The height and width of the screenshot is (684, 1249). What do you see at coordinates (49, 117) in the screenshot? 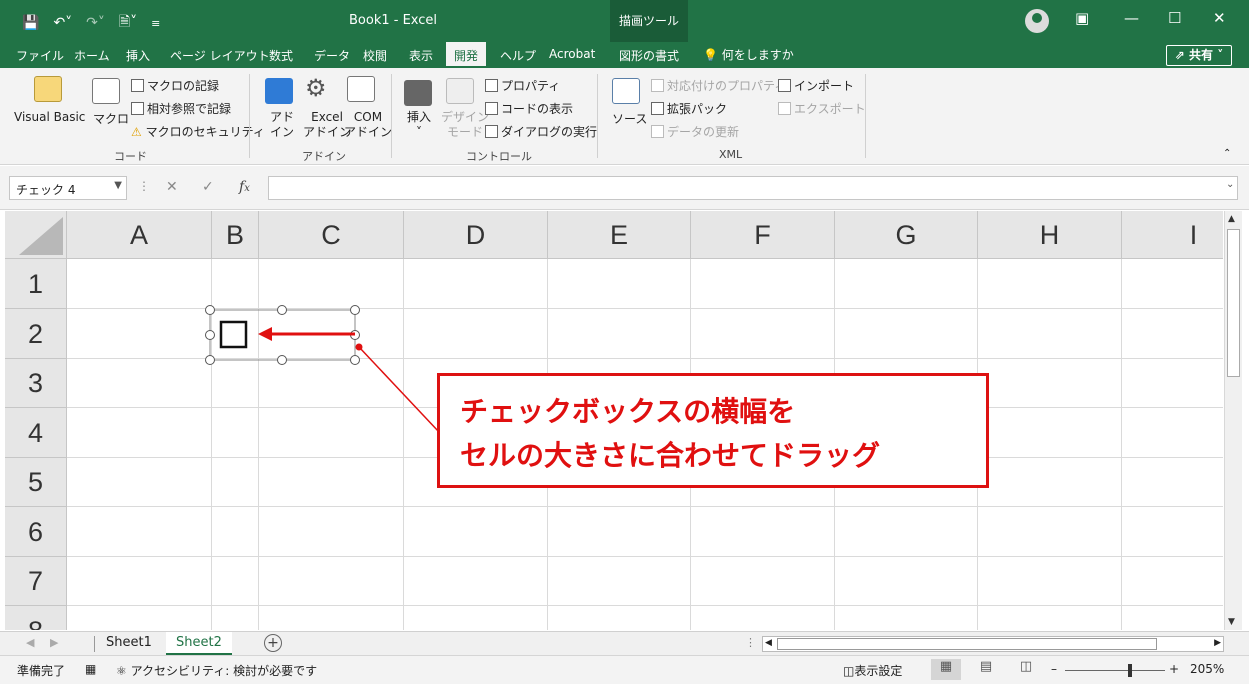
I see `visual-basic-button: Visual Basic` at bounding box center [49, 117].